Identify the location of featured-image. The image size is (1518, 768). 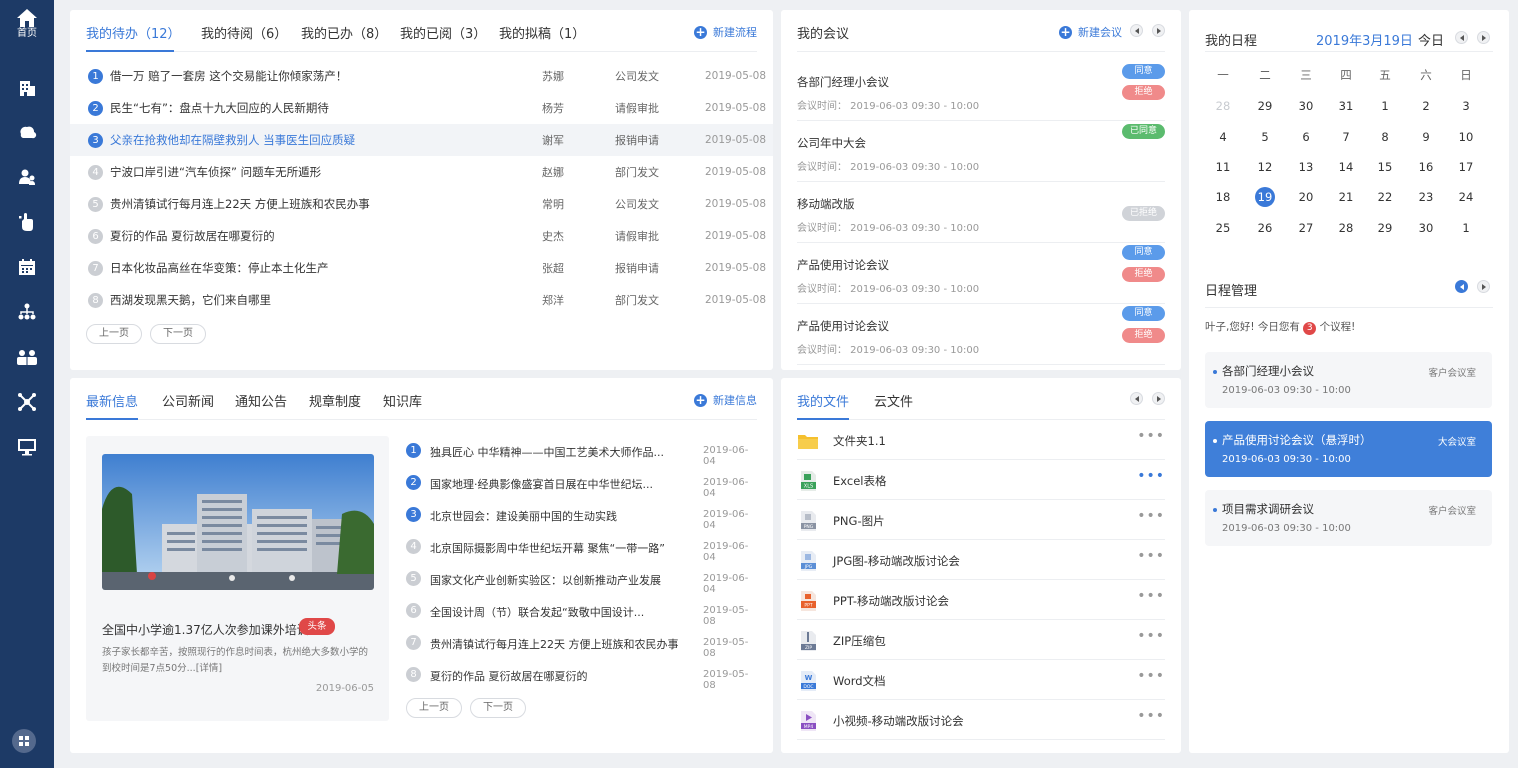
(238, 522).